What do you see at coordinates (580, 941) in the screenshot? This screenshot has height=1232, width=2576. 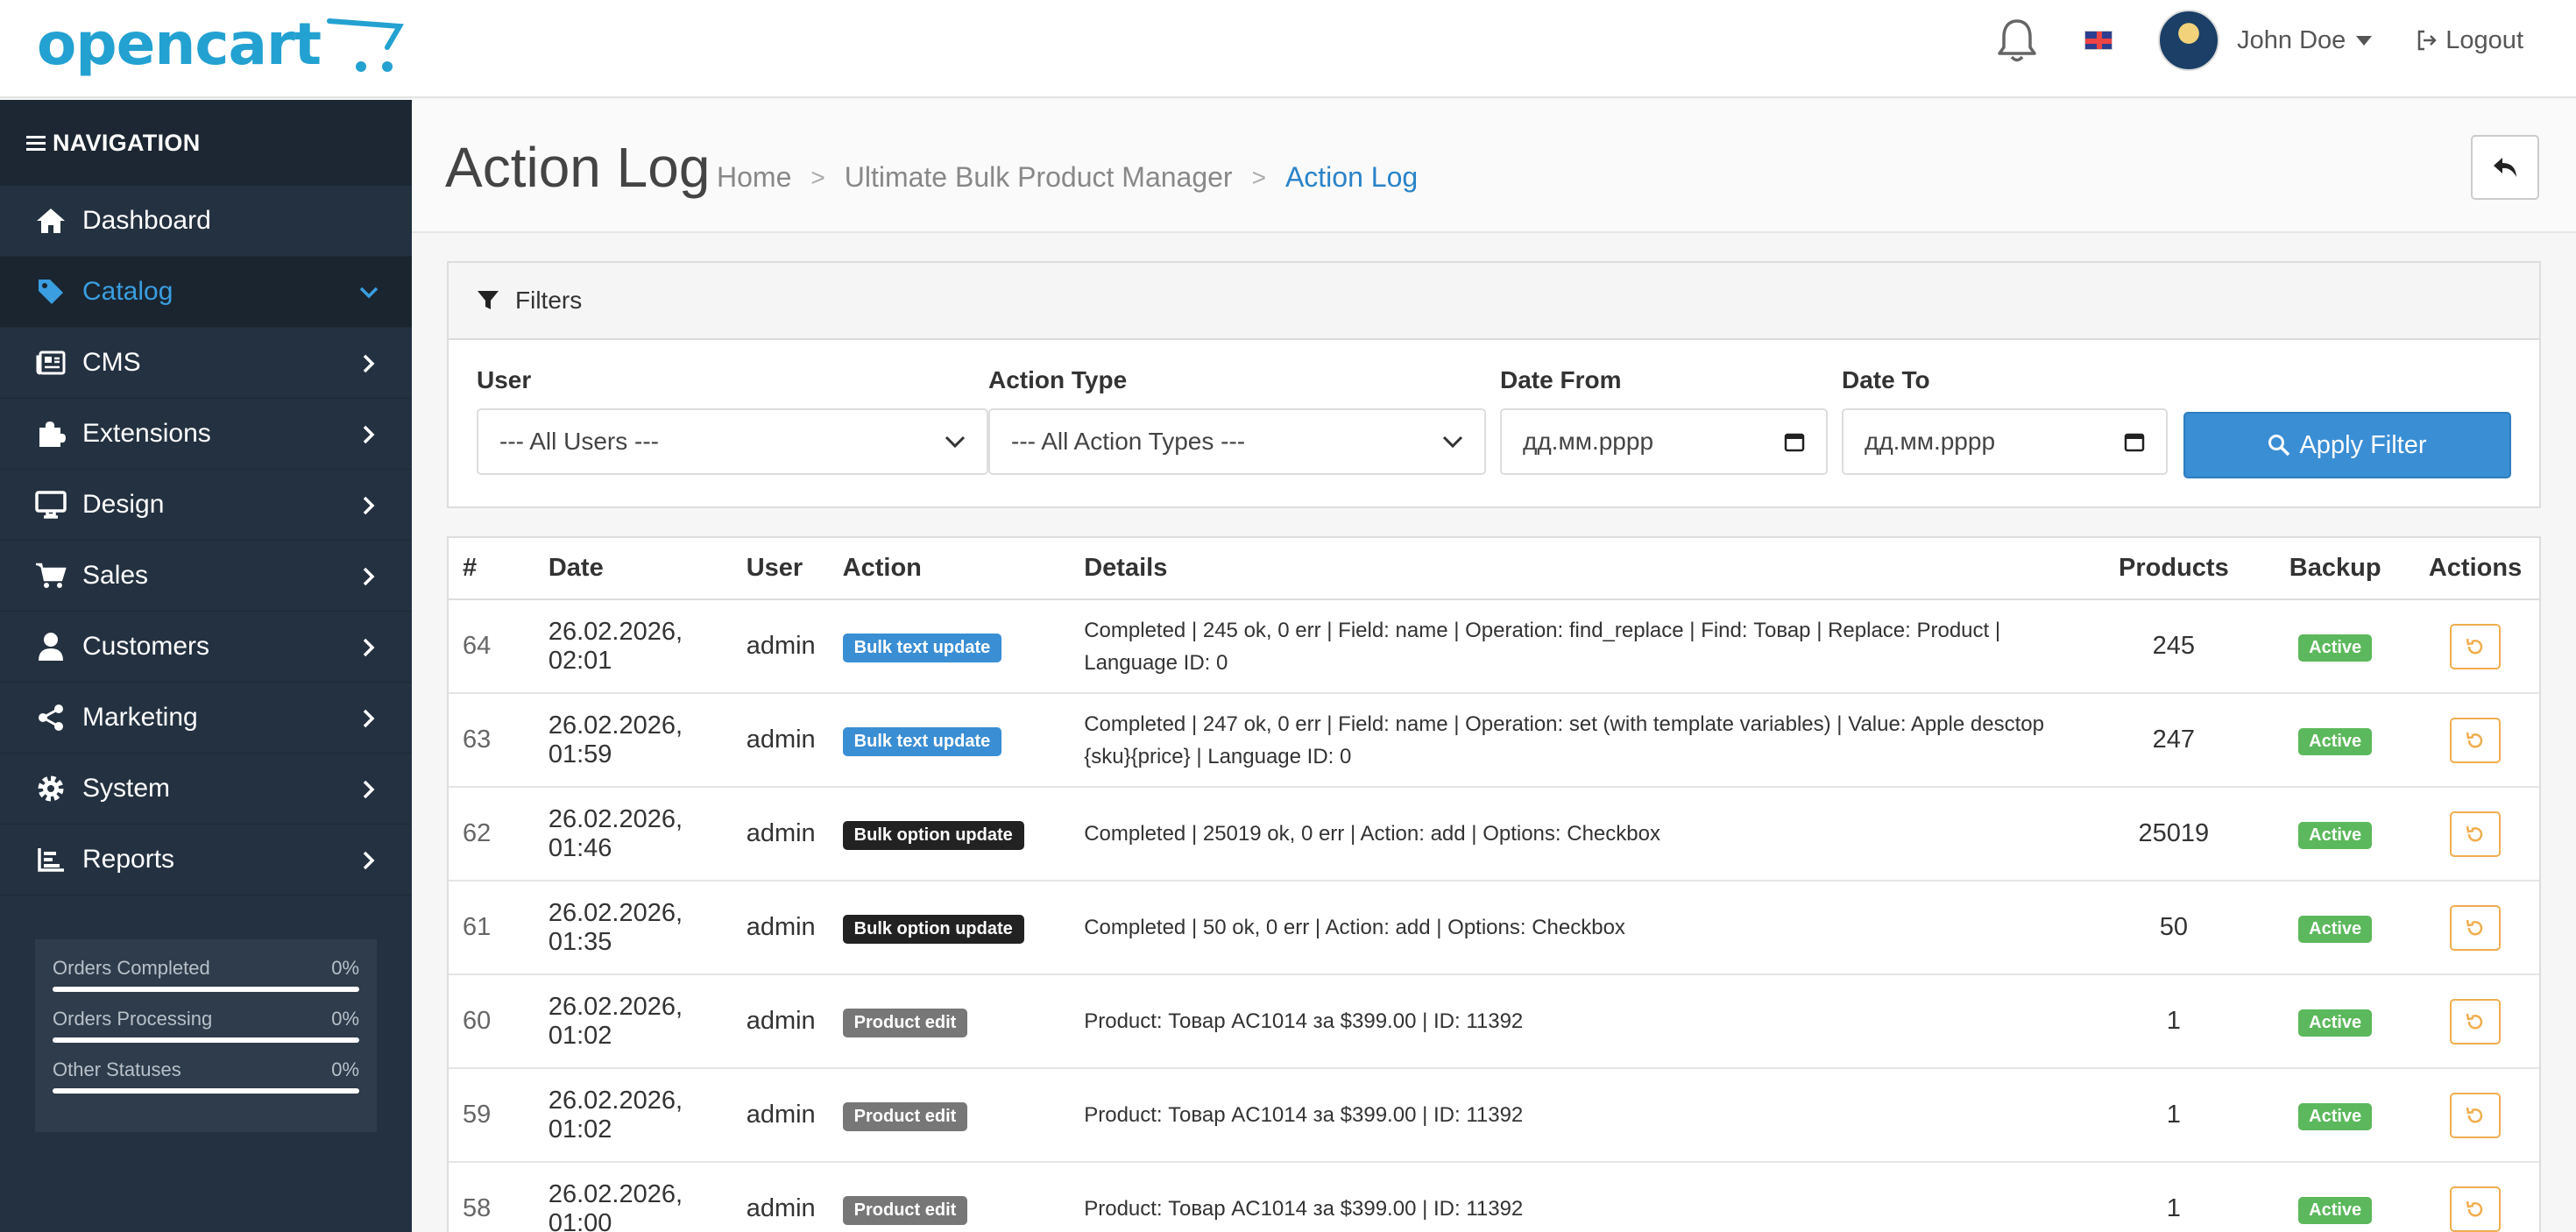 I see `row-date-time: 01:35` at bounding box center [580, 941].